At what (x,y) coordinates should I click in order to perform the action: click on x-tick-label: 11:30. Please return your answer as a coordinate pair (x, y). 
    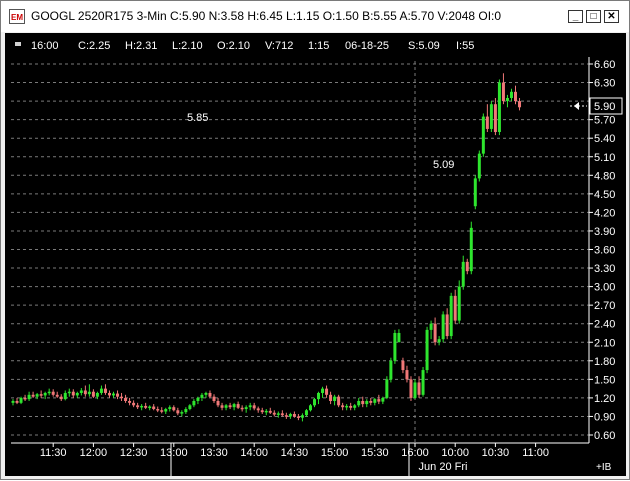
    Looking at the image, I should click on (53, 453).